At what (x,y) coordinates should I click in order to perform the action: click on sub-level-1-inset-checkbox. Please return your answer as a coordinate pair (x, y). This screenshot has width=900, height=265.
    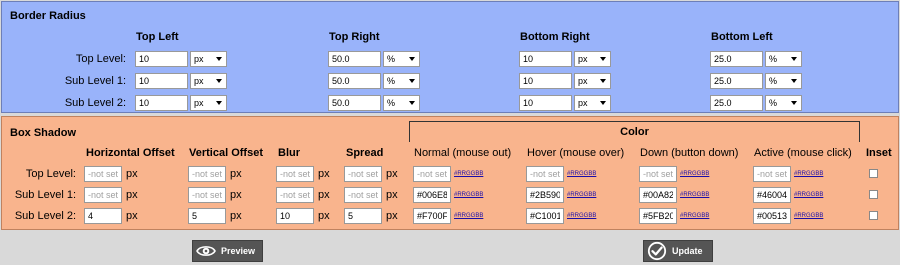
    Looking at the image, I should click on (873, 194).